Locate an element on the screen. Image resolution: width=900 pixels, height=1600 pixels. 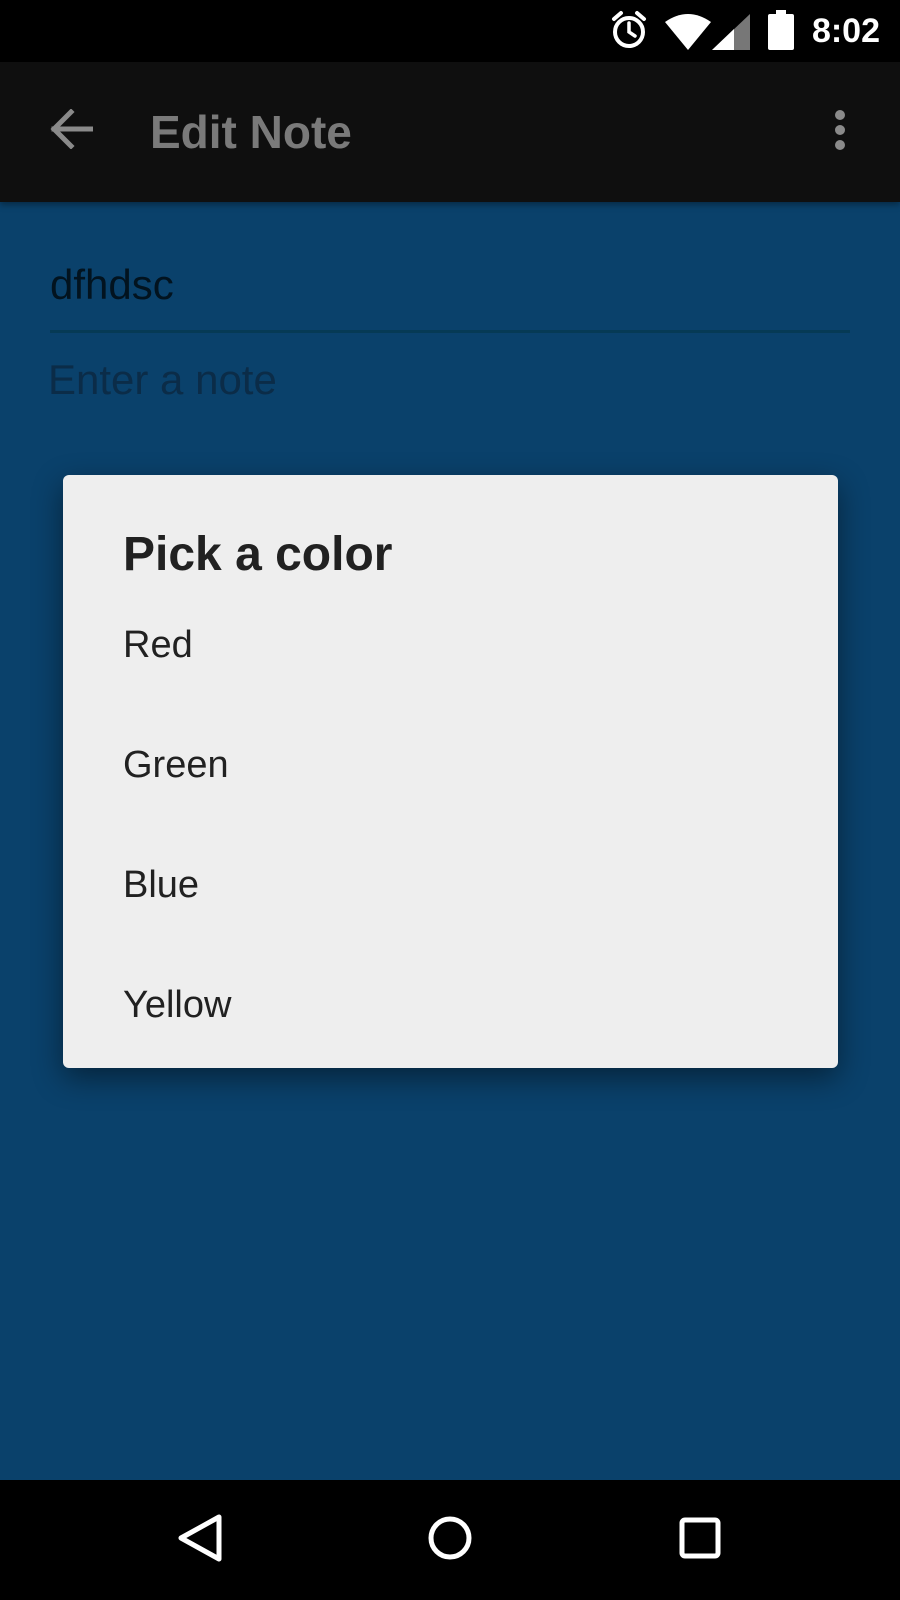
color-option-label: Yellow is located at coordinates (177, 1004).